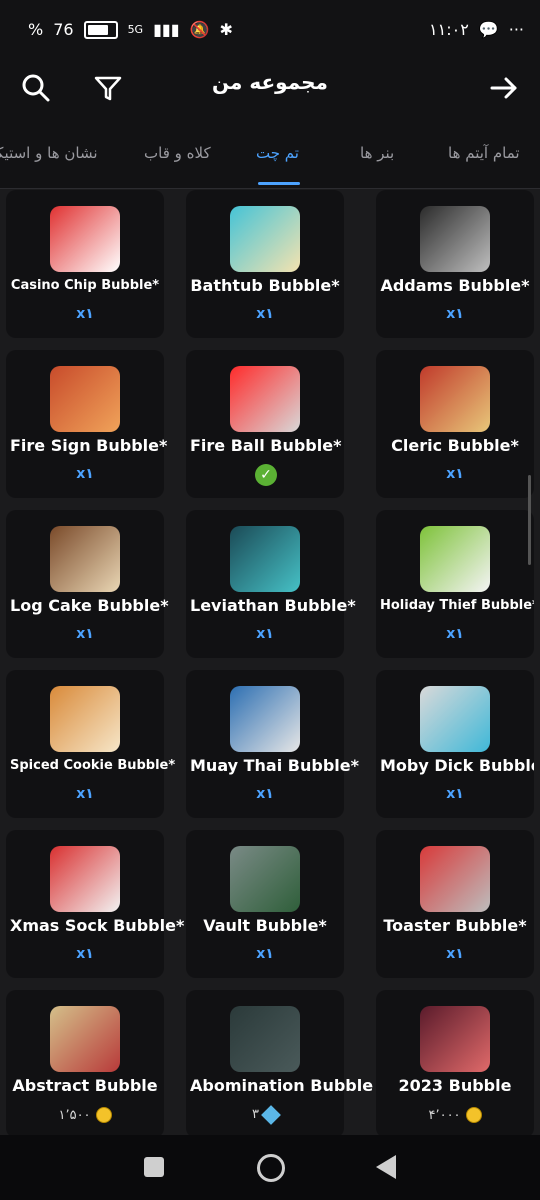 The image size is (540, 1200). Describe the element at coordinates (455, 424) in the screenshot. I see `item-card: Cleric Bubble* x۱` at that location.